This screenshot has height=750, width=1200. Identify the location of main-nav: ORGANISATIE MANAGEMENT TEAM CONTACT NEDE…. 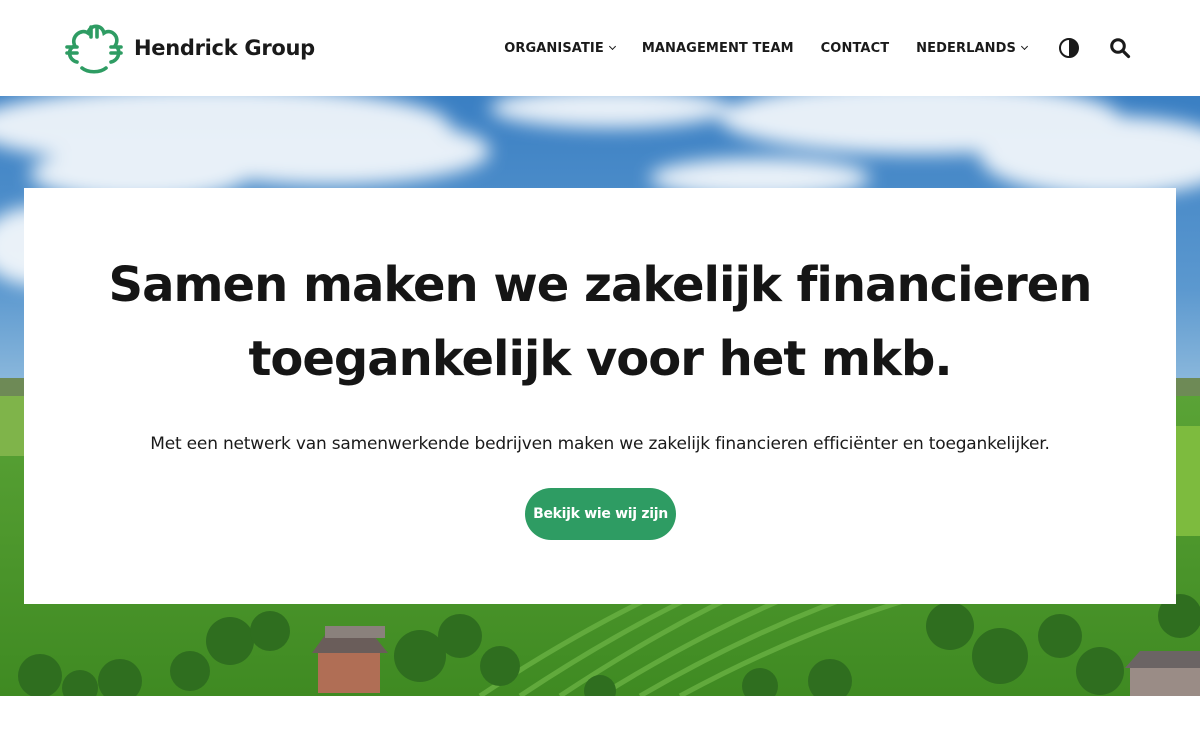
(818, 48).